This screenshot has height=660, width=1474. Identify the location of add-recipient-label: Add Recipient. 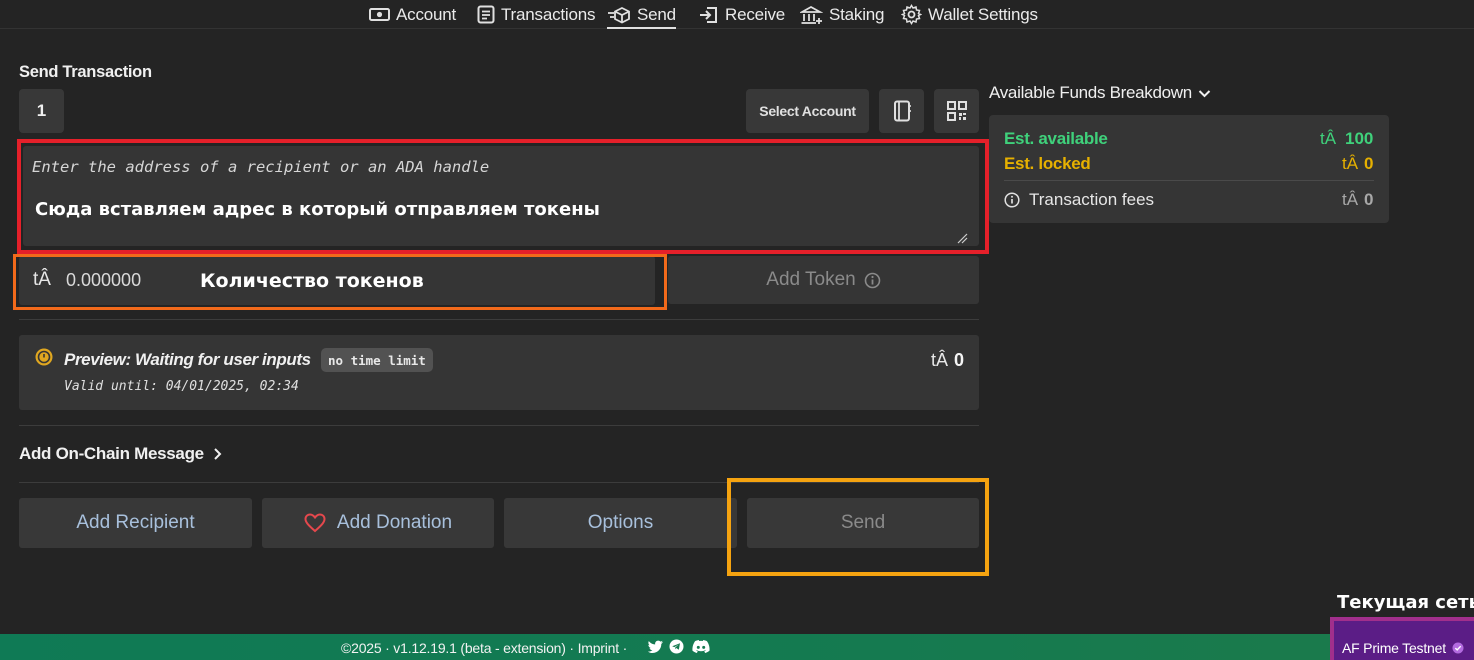
(135, 522).